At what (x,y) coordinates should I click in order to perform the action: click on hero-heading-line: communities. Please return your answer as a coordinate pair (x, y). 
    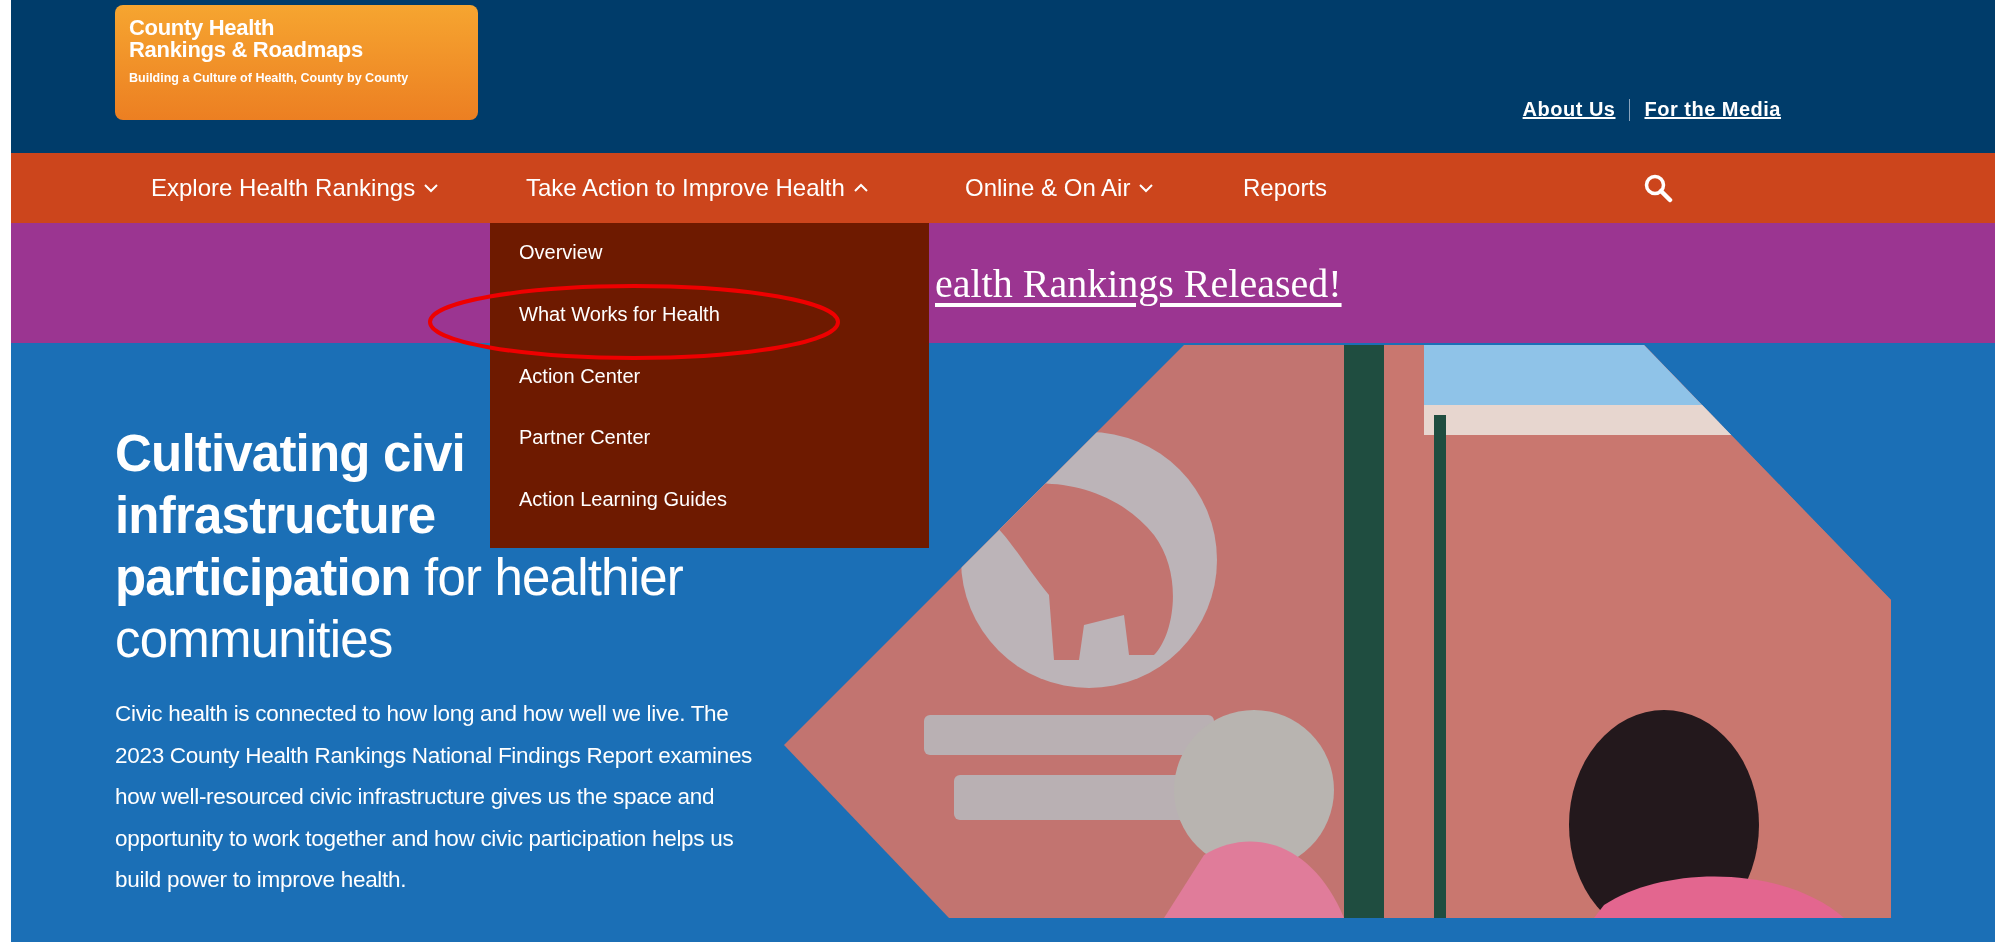
    Looking at the image, I should click on (254, 640).